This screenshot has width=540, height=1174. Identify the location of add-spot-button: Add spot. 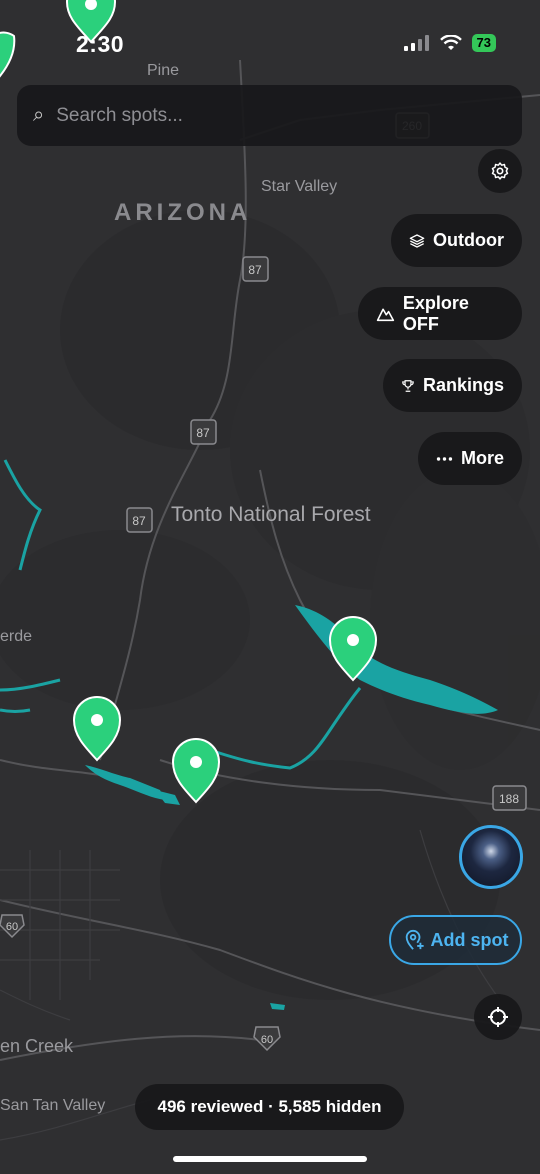
(455, 940).